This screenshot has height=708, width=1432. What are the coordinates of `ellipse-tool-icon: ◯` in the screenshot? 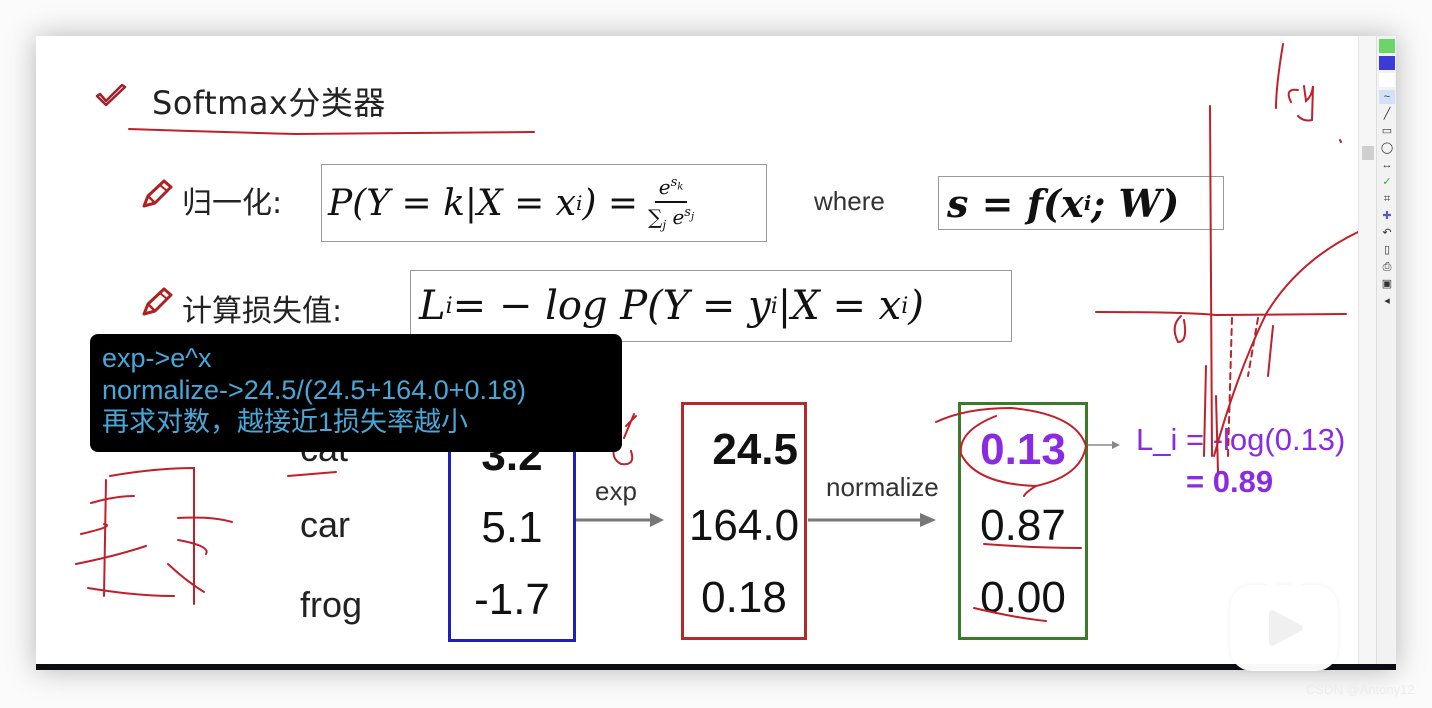 It's located at (1387, 148).